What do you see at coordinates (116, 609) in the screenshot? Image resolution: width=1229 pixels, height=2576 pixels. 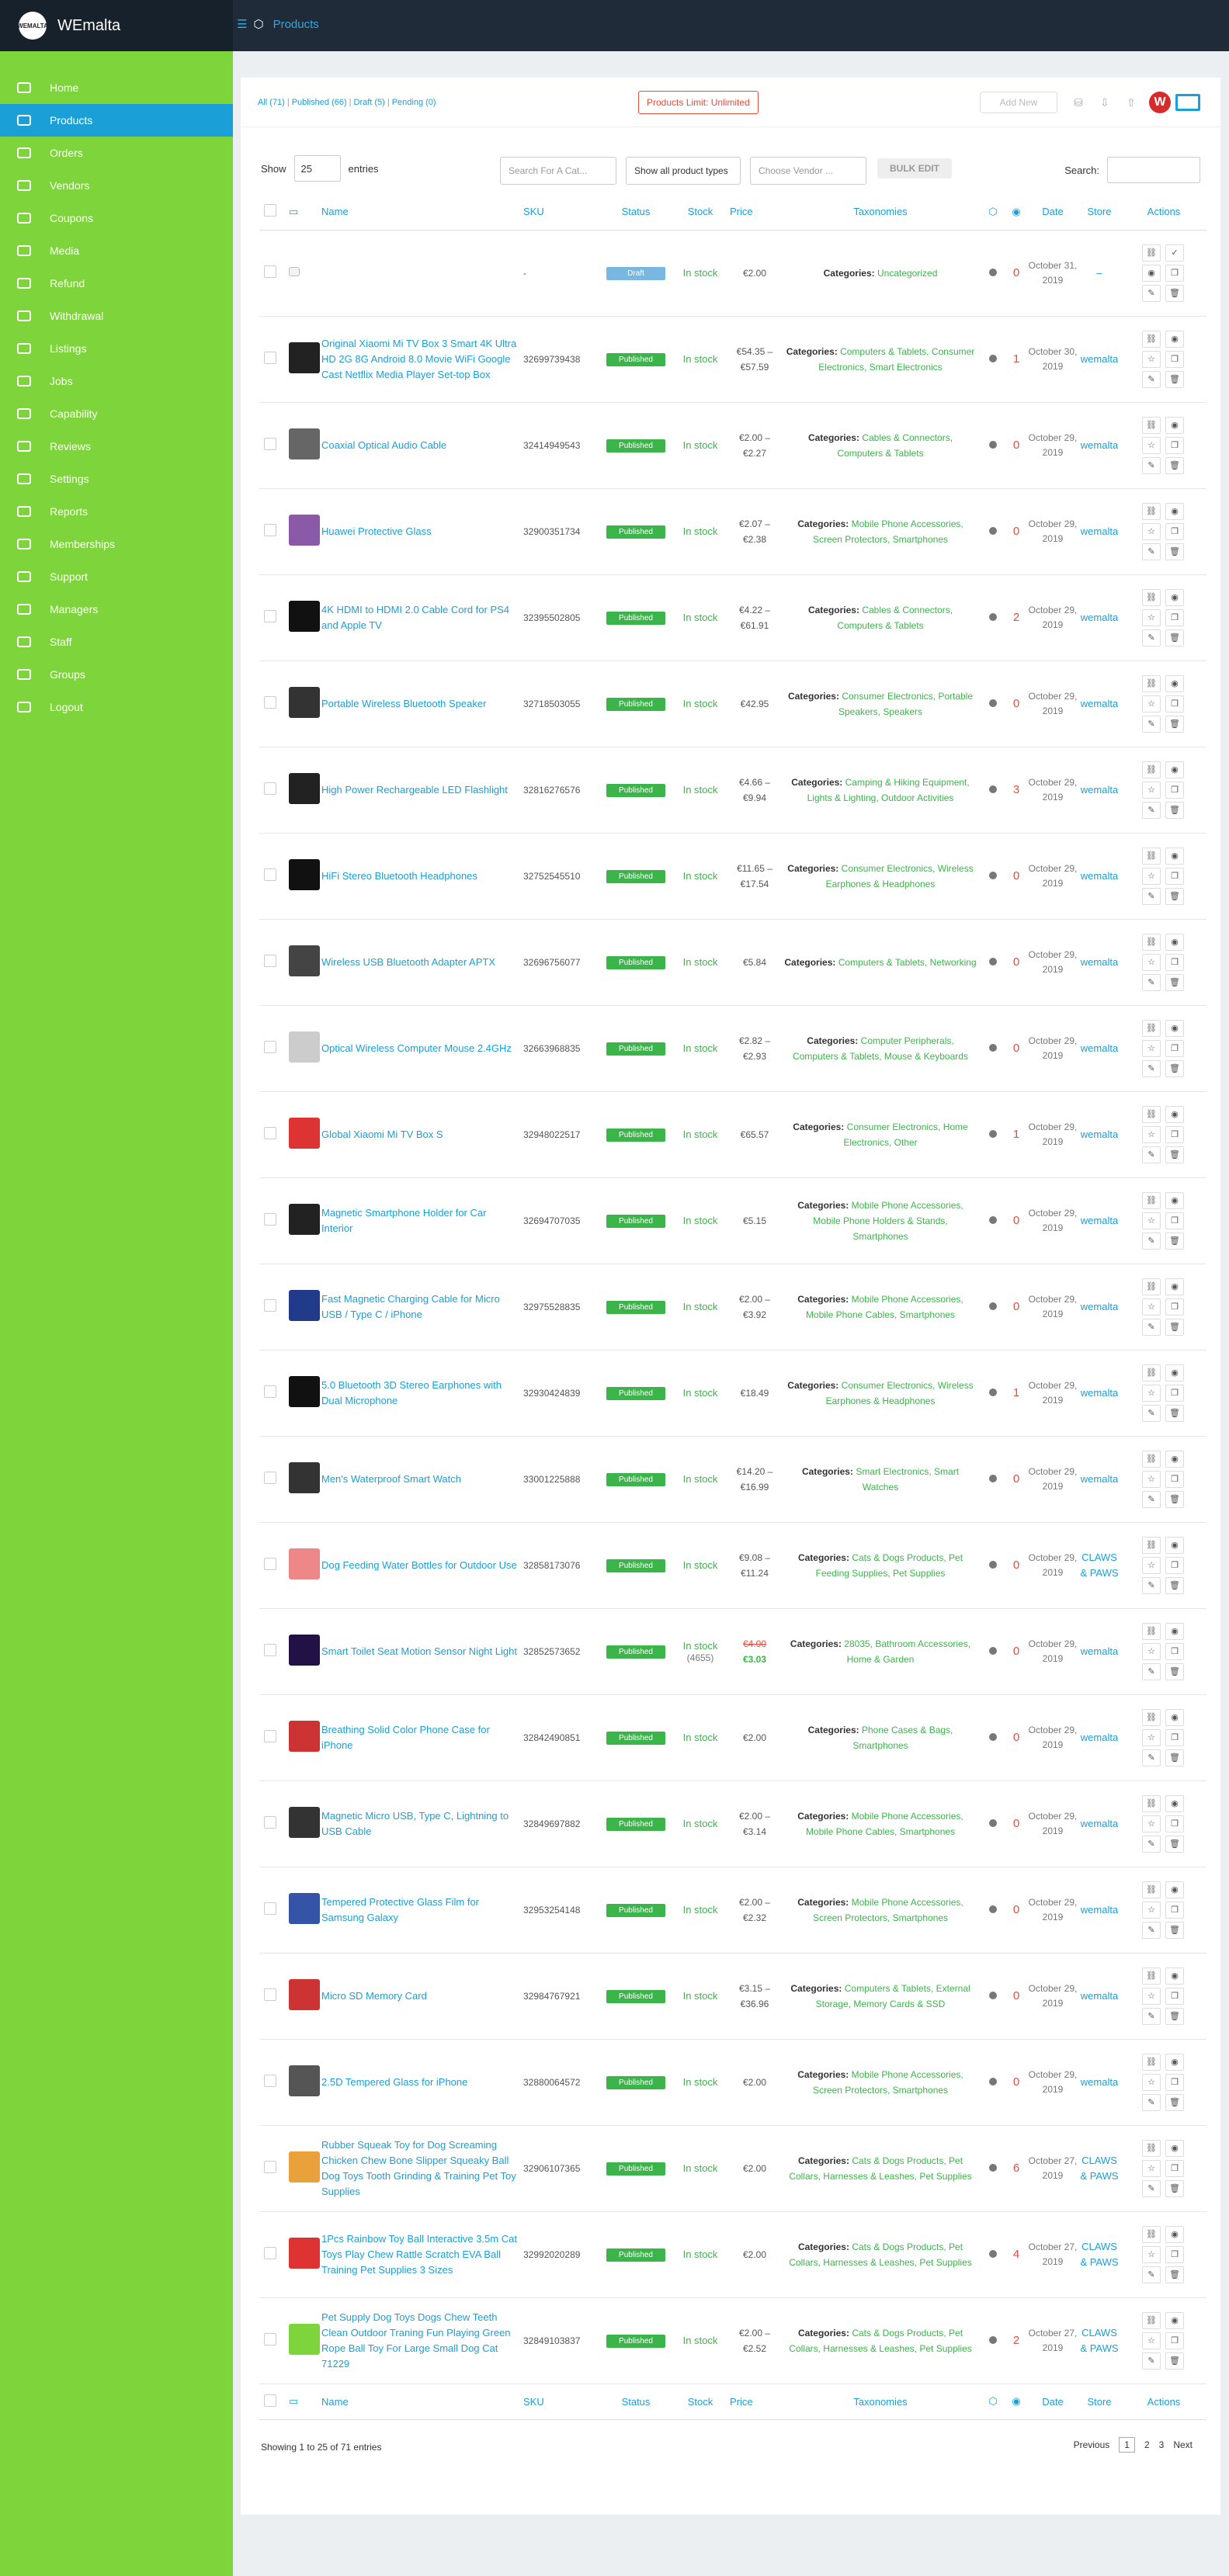 I see `sidebar-item-managers: Managers` at bounding box center [116, 609].